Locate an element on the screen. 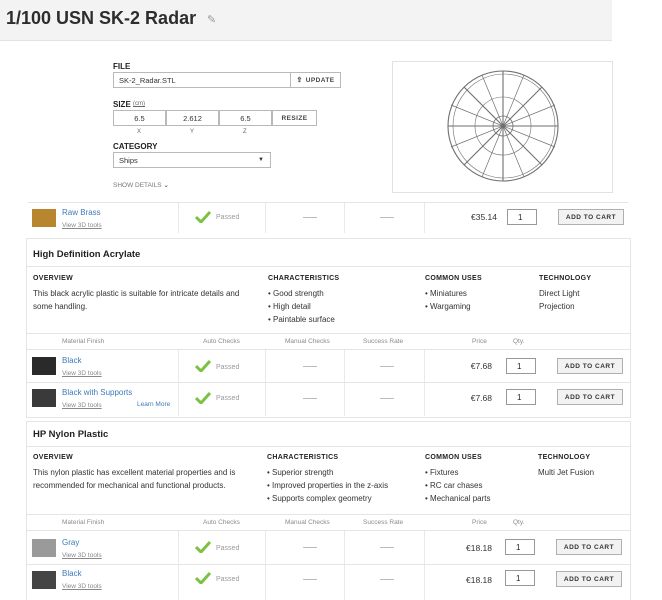 The image size is (662, 600). upload-icon: ⇪ is located at coordinates (299, 80).